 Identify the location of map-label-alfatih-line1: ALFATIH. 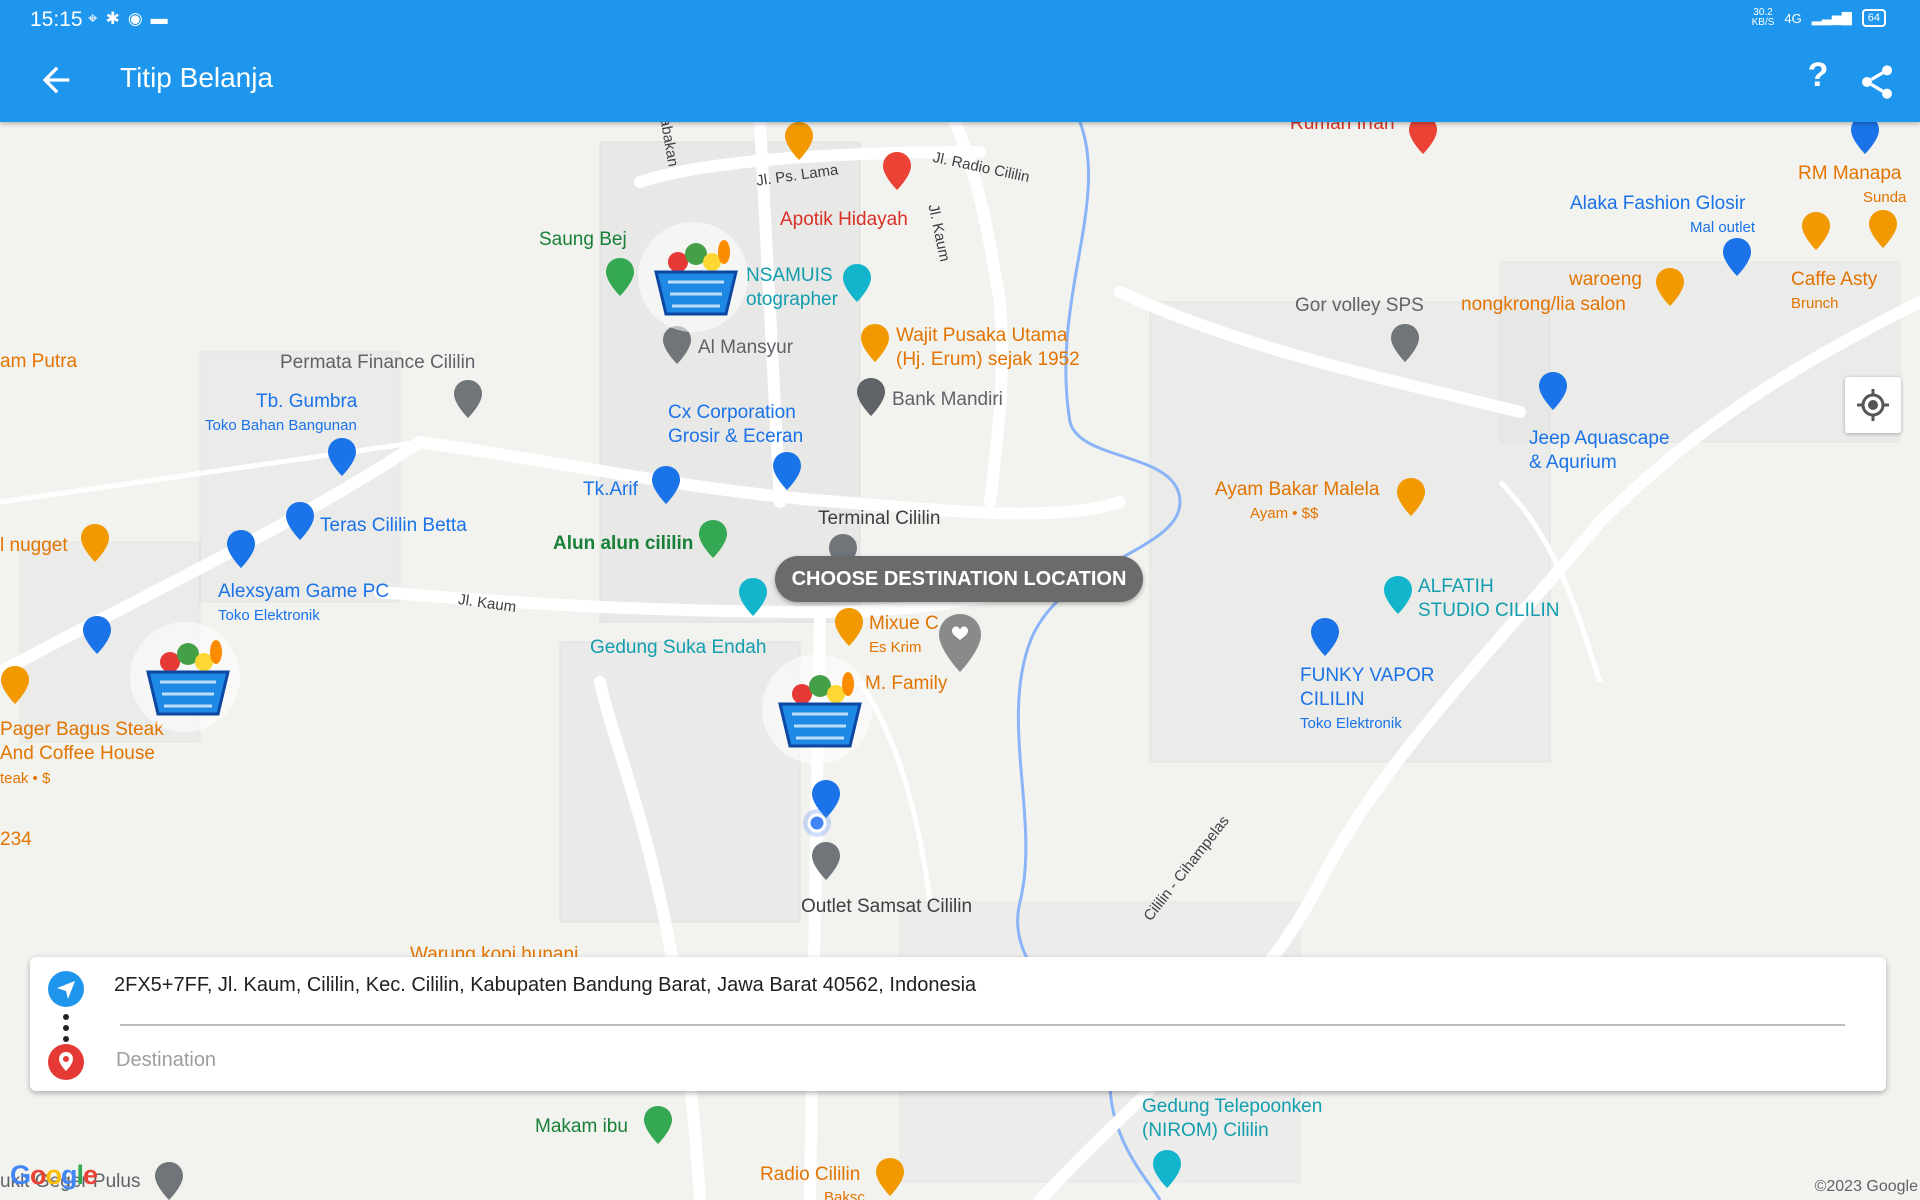
(1456, 586).